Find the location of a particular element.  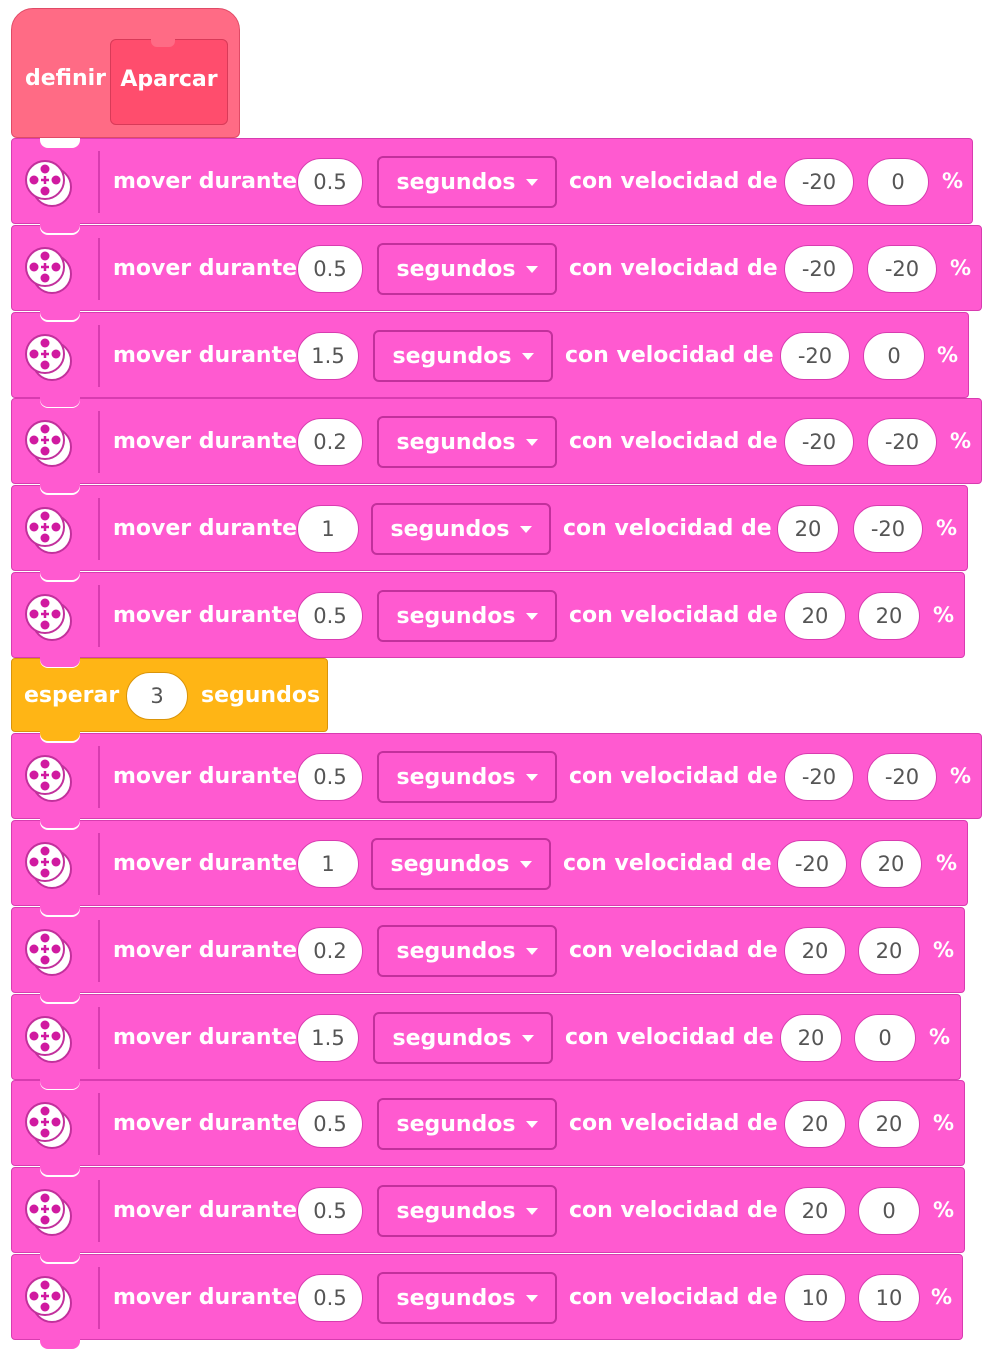

wait-label: esperar is located at coordinates (72, 695).